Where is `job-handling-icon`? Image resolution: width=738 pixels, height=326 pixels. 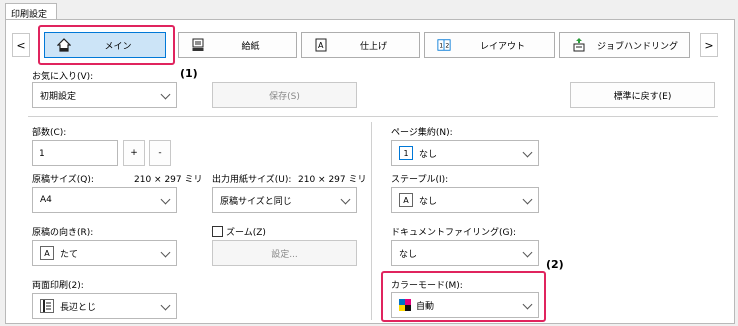 job-handling-icon is located at coordinates (579, 45).